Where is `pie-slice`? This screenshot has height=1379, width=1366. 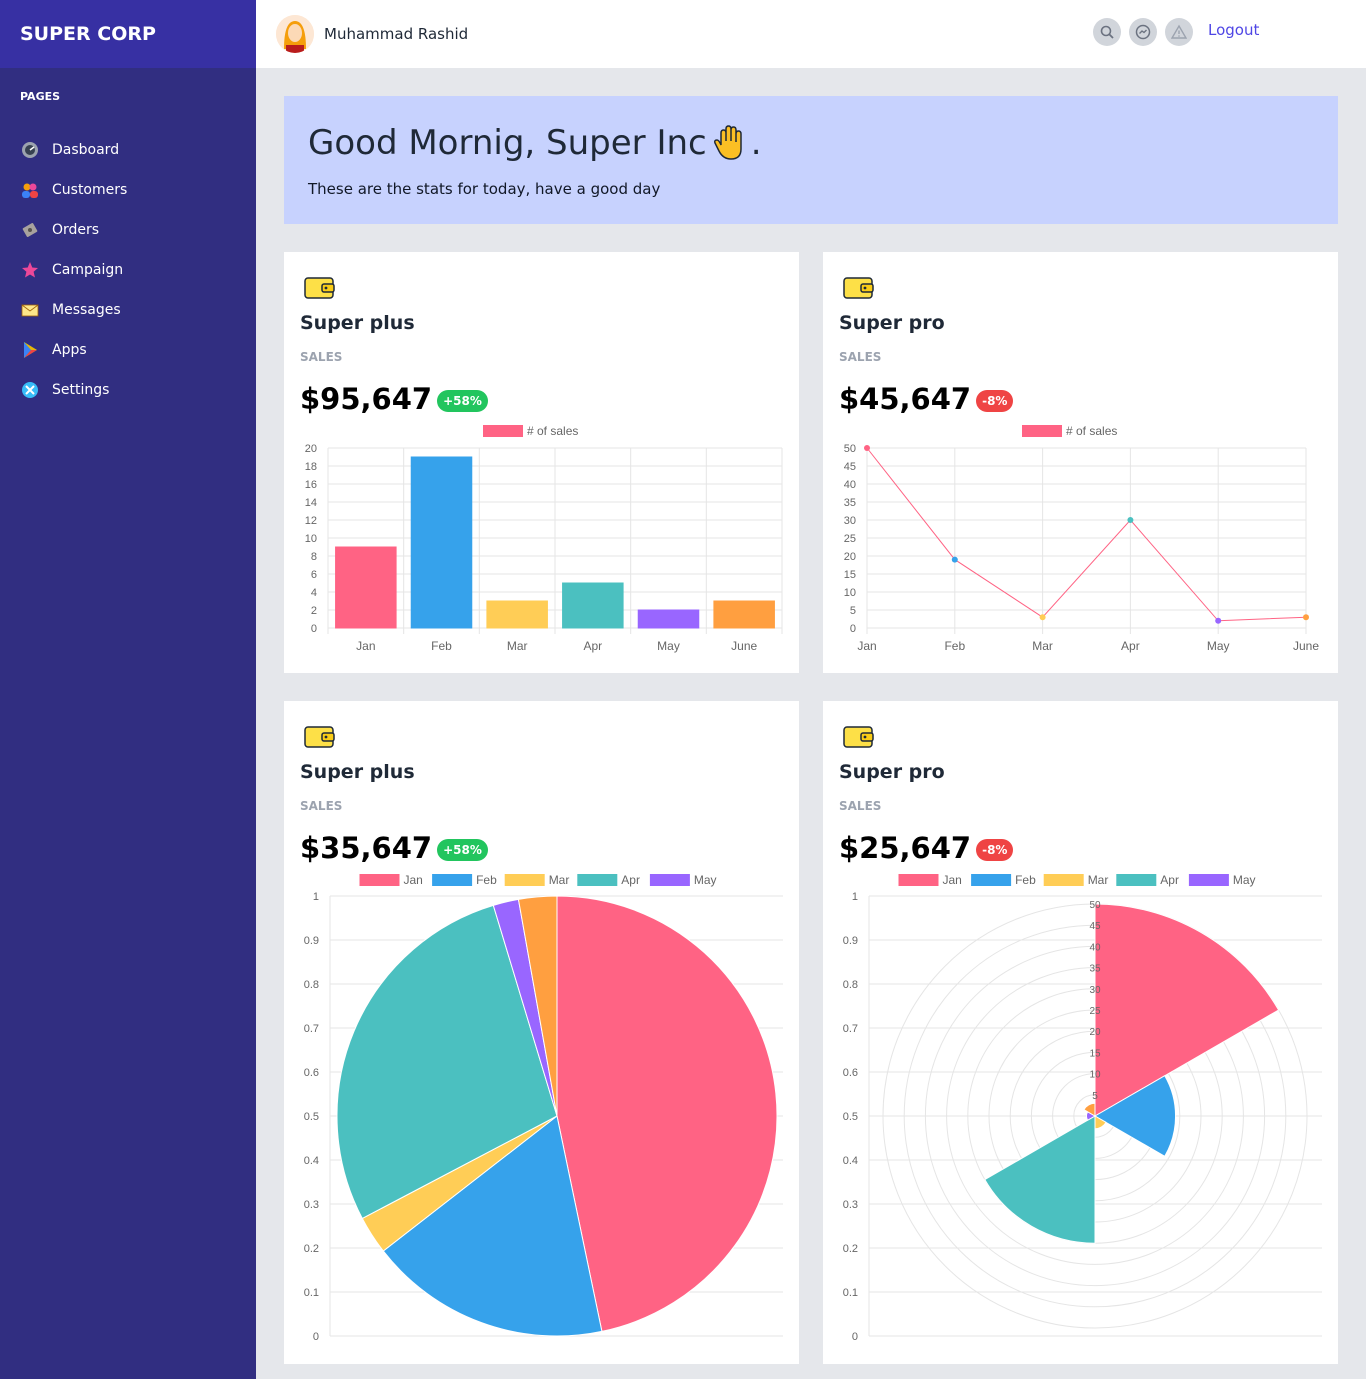 pie-slice is located at coordinates (667, 1113).